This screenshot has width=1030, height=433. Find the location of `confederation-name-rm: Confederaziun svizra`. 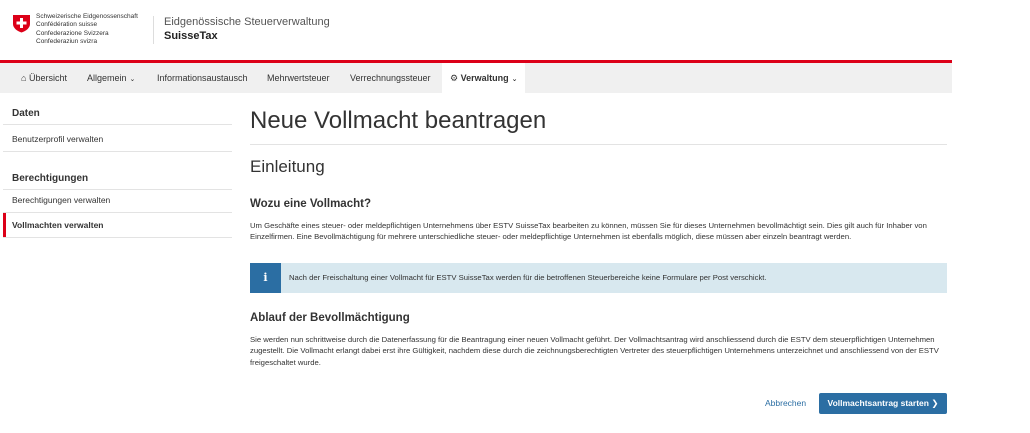

confederation-name-rm: Confederaziun svizra is located at coordinates (67, 41).